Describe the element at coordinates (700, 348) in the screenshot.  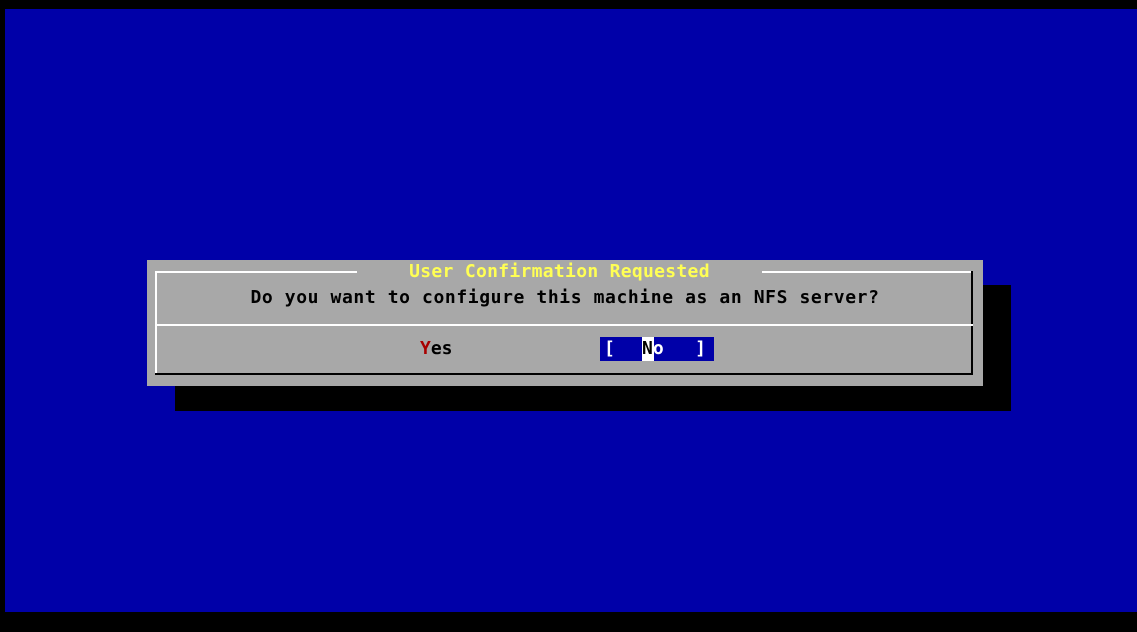
I see `no-button-close-bracket: ]` at that location.